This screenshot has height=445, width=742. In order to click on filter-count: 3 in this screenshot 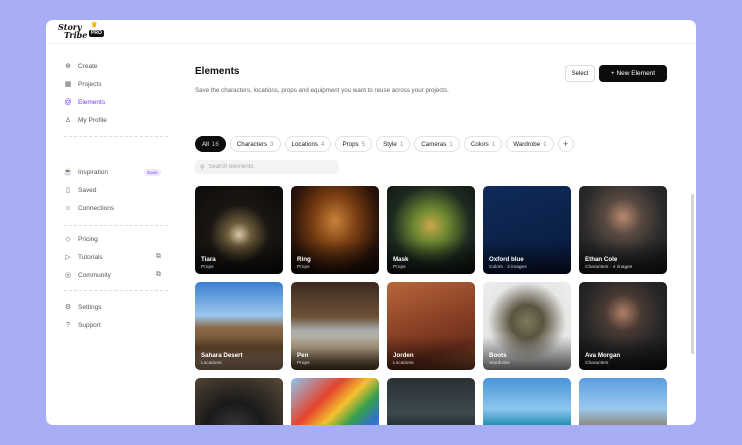, I will do `click(272, 144)`.